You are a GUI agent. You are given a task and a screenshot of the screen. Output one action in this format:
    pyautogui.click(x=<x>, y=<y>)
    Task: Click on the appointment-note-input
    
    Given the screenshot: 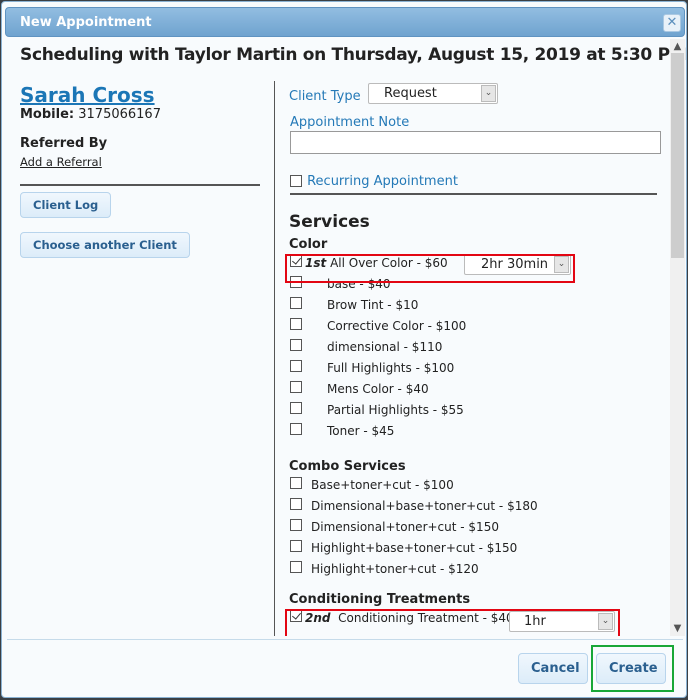 What is the action you would take?
    pyautogui.click(x=475, y=142)
    